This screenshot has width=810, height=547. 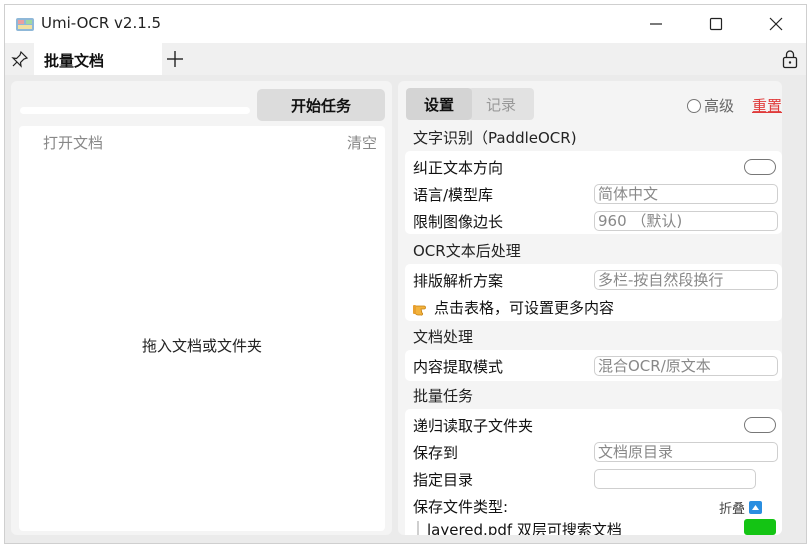 What do you see at coordinates (760, 167) in the screenshot?
I see `orientation-switch` at bounding box center [760, 167].